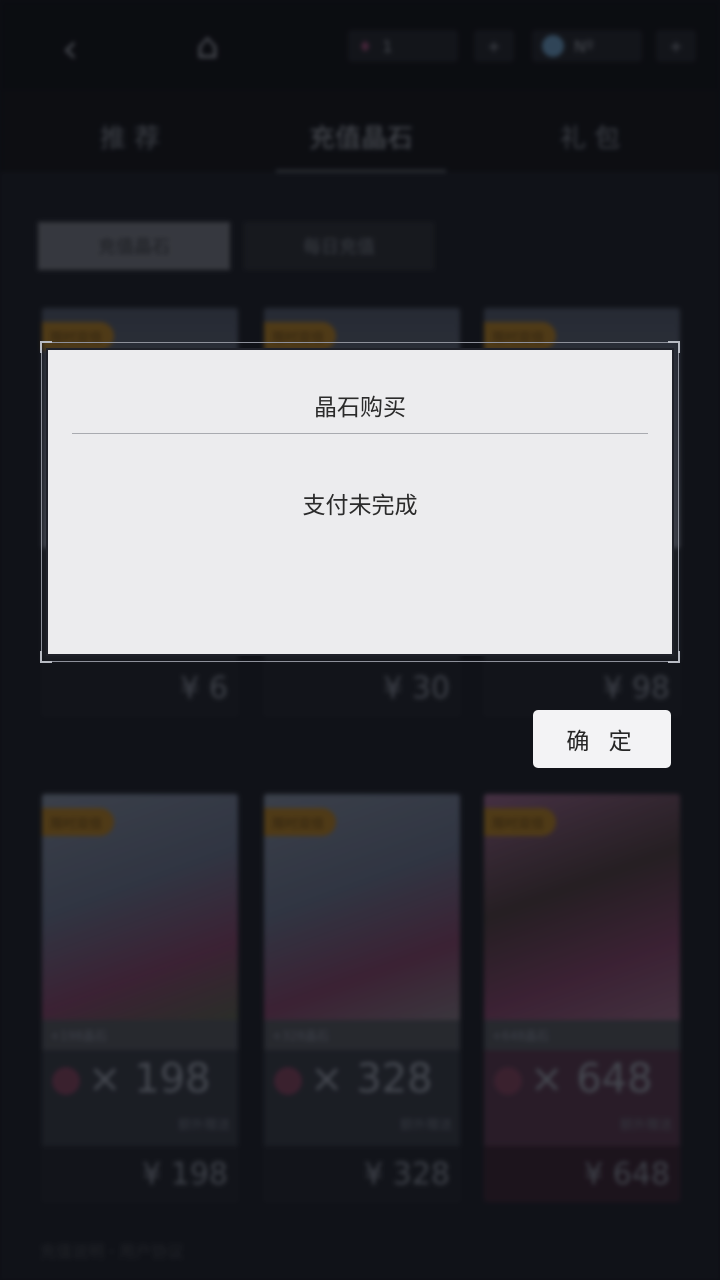  I want to click on dialog-message: 支付未完成, so click(360, 506).